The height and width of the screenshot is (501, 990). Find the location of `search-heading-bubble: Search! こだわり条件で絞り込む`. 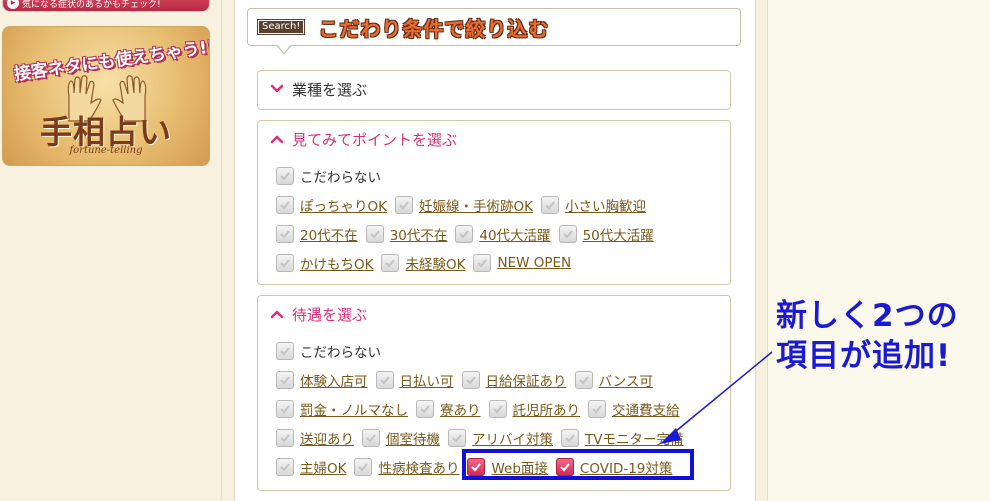

search-heading-bubble: Search! こだわり条件で絞り込む is located at coordinates (494, 31).